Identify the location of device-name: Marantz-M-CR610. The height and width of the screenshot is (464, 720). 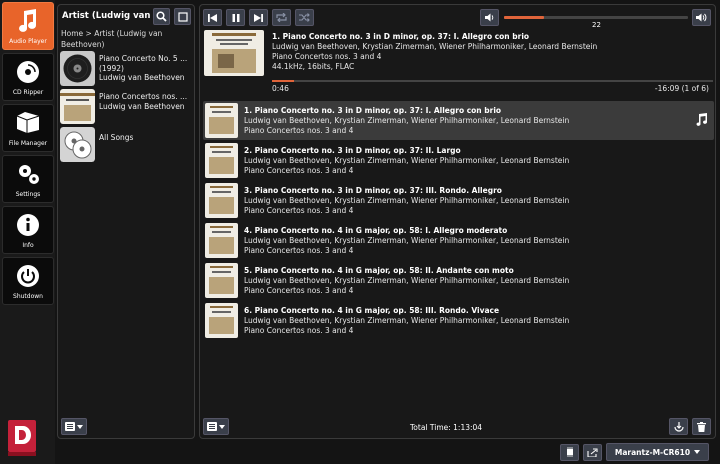
(652, 452).